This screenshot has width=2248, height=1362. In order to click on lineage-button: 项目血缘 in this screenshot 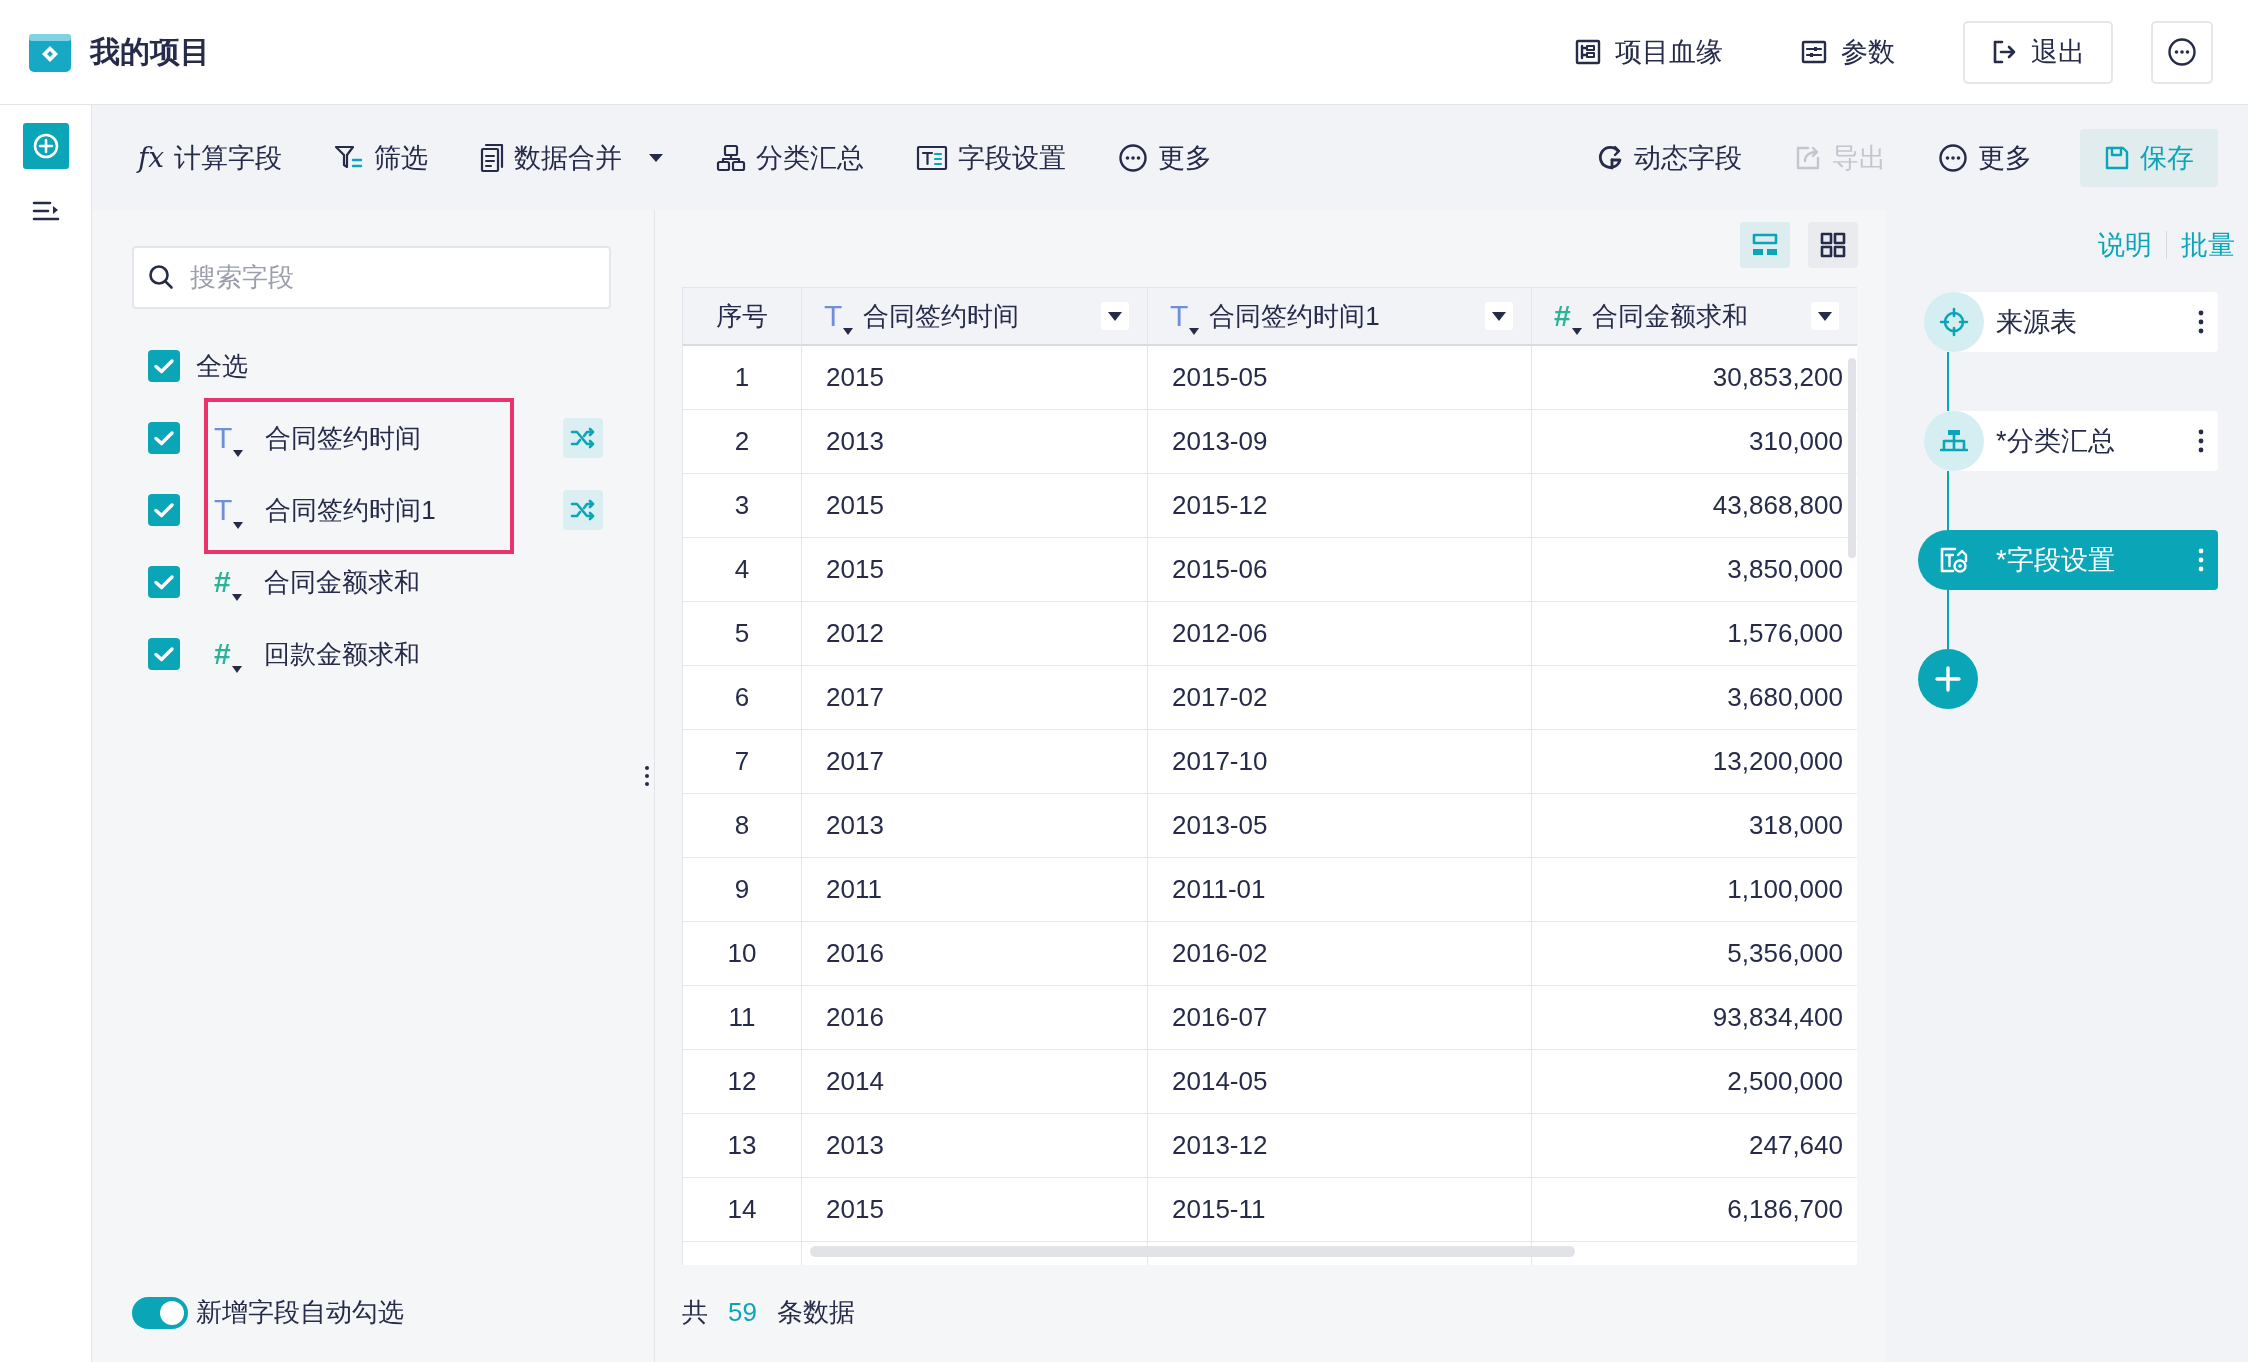, I will do `click(1649, 52)`.